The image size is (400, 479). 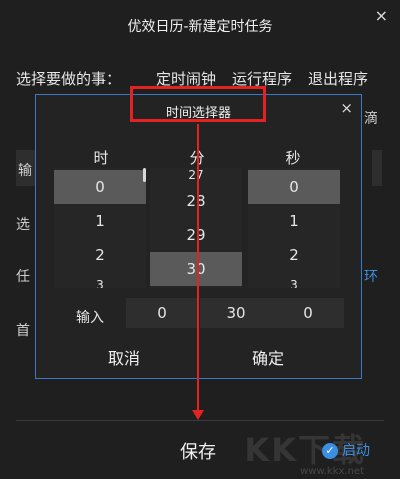 I want to click on list-item: 30, so click(x=196, y=269).